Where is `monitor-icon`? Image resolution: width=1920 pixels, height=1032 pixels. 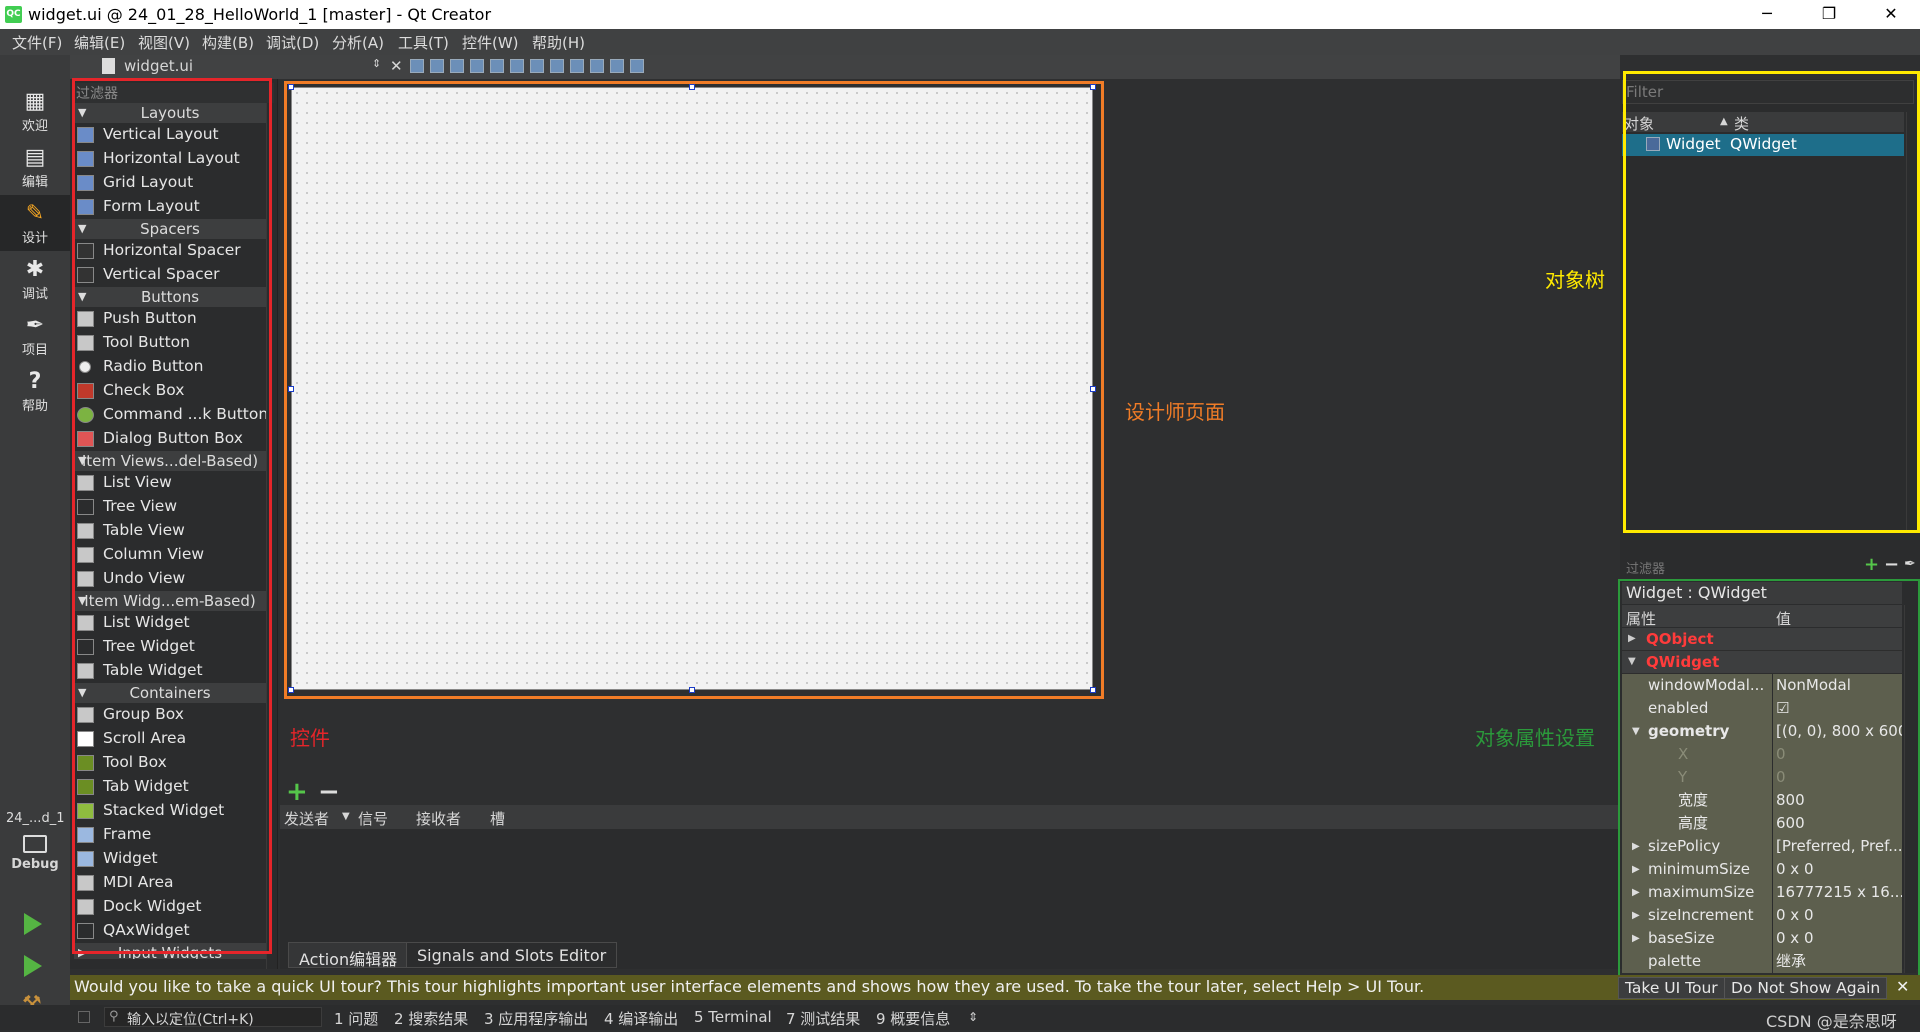 monitor-icon is located at coordinates (35, 844).